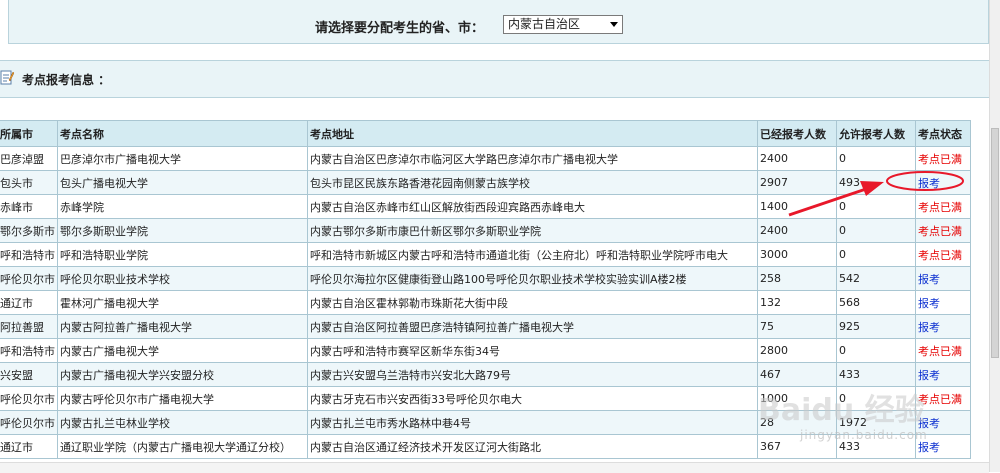 This screenshot has width=1000, height=473. I want to click on cell-address: 包头市昆区民族东路香港花园南侧蒙古族学校, so click(532, 182).